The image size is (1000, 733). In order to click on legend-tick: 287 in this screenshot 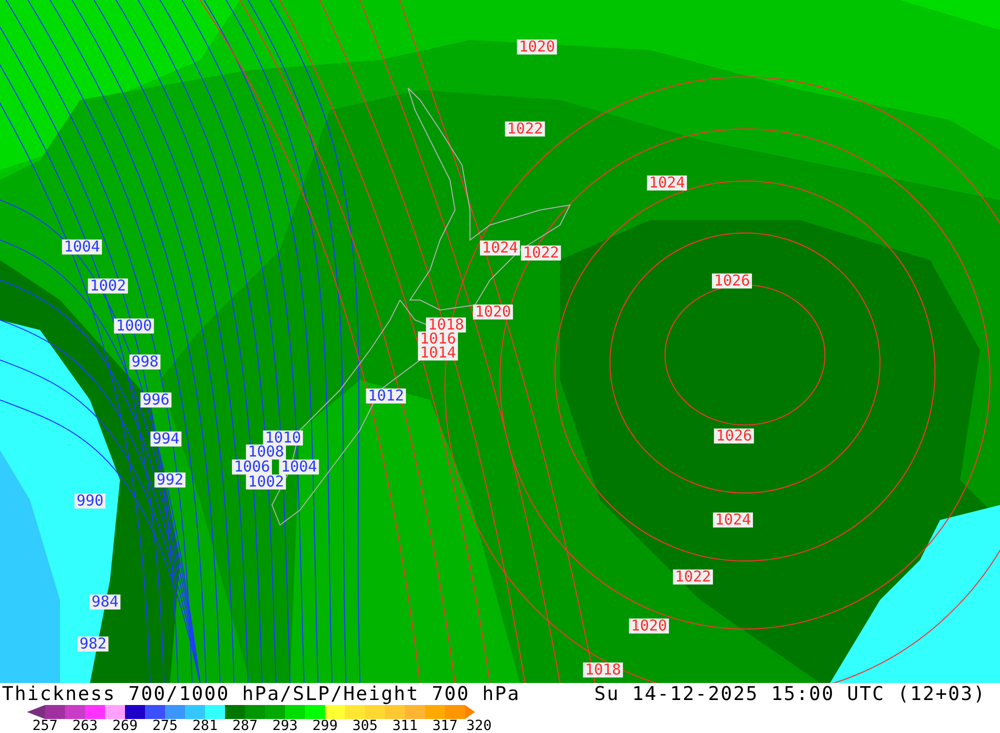, I will do `click(245, 726)`.